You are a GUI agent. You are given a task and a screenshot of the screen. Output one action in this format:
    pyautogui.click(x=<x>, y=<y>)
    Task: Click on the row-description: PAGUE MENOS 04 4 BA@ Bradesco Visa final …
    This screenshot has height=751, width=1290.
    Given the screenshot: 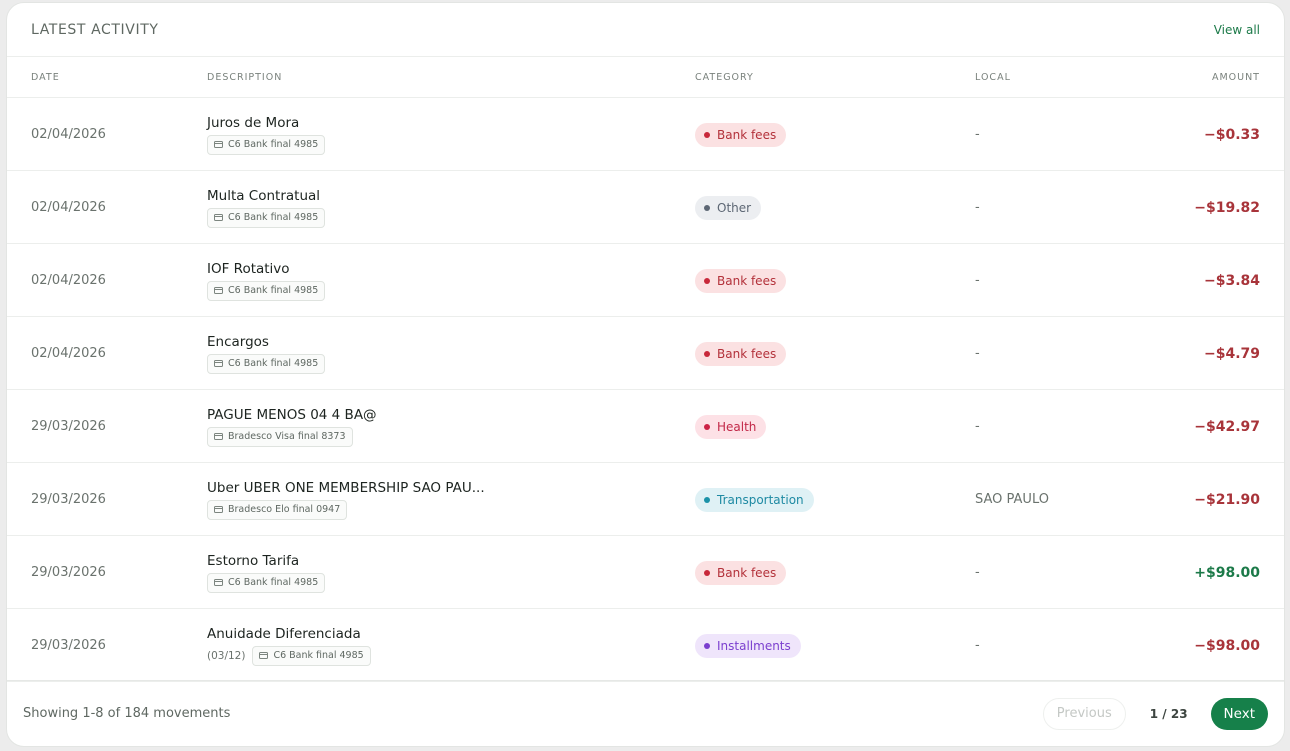 What is the action you would take?
    pyautogui.click(x=292, y=426)
    